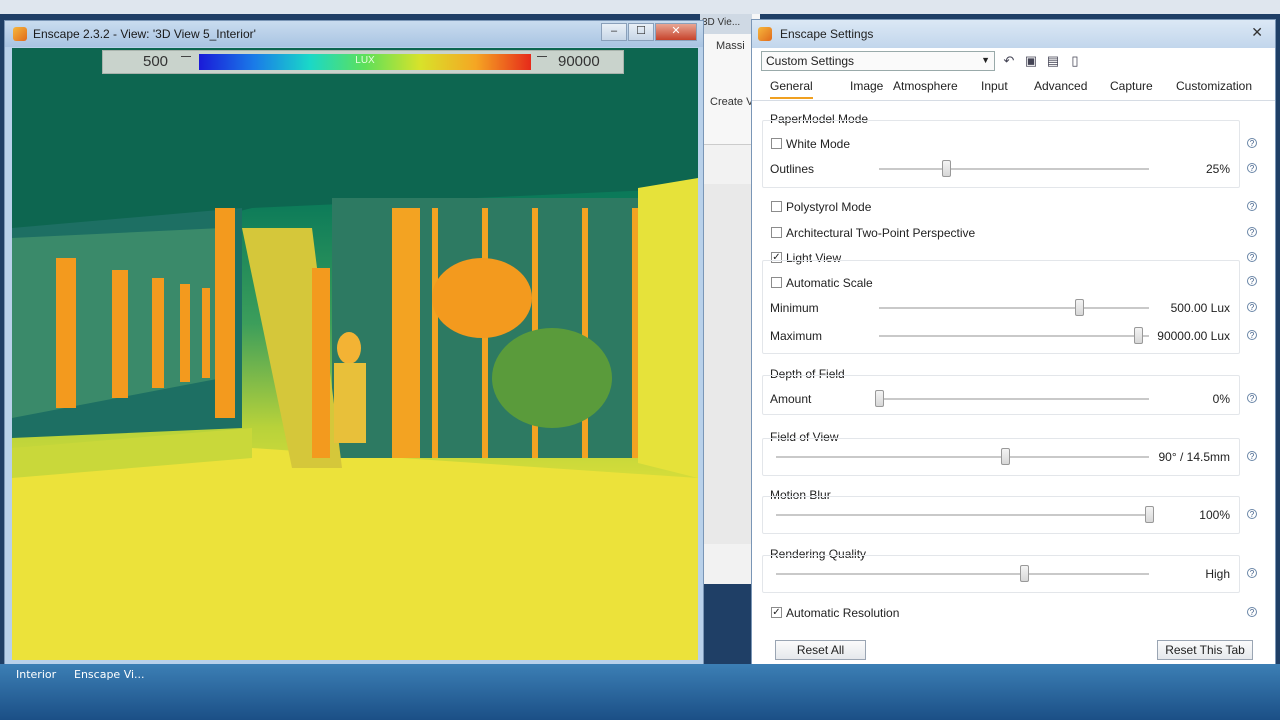  Describe the element at coordinates (794, 308) in the screenshot. I see `minimum-label: Minimum` at that location.